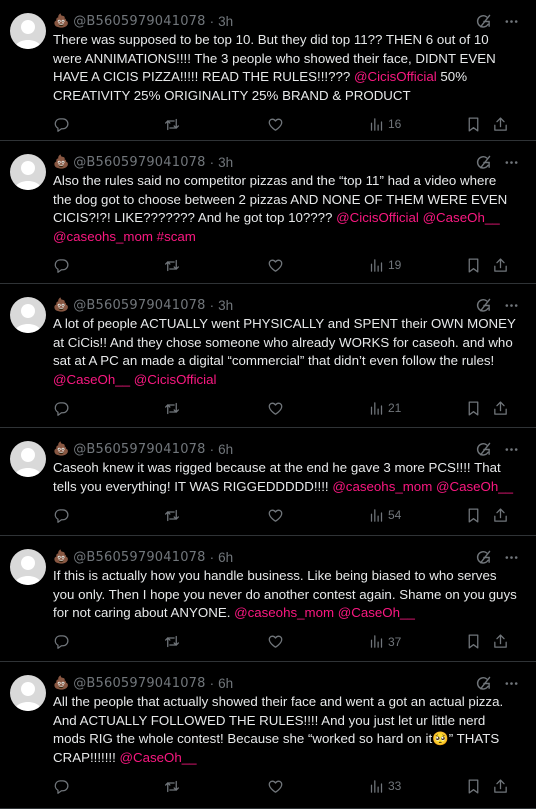  What do you see at coordinates (172, 641) in the screenshot?
I see `retweet-icon` at bounding box center [172, 641].